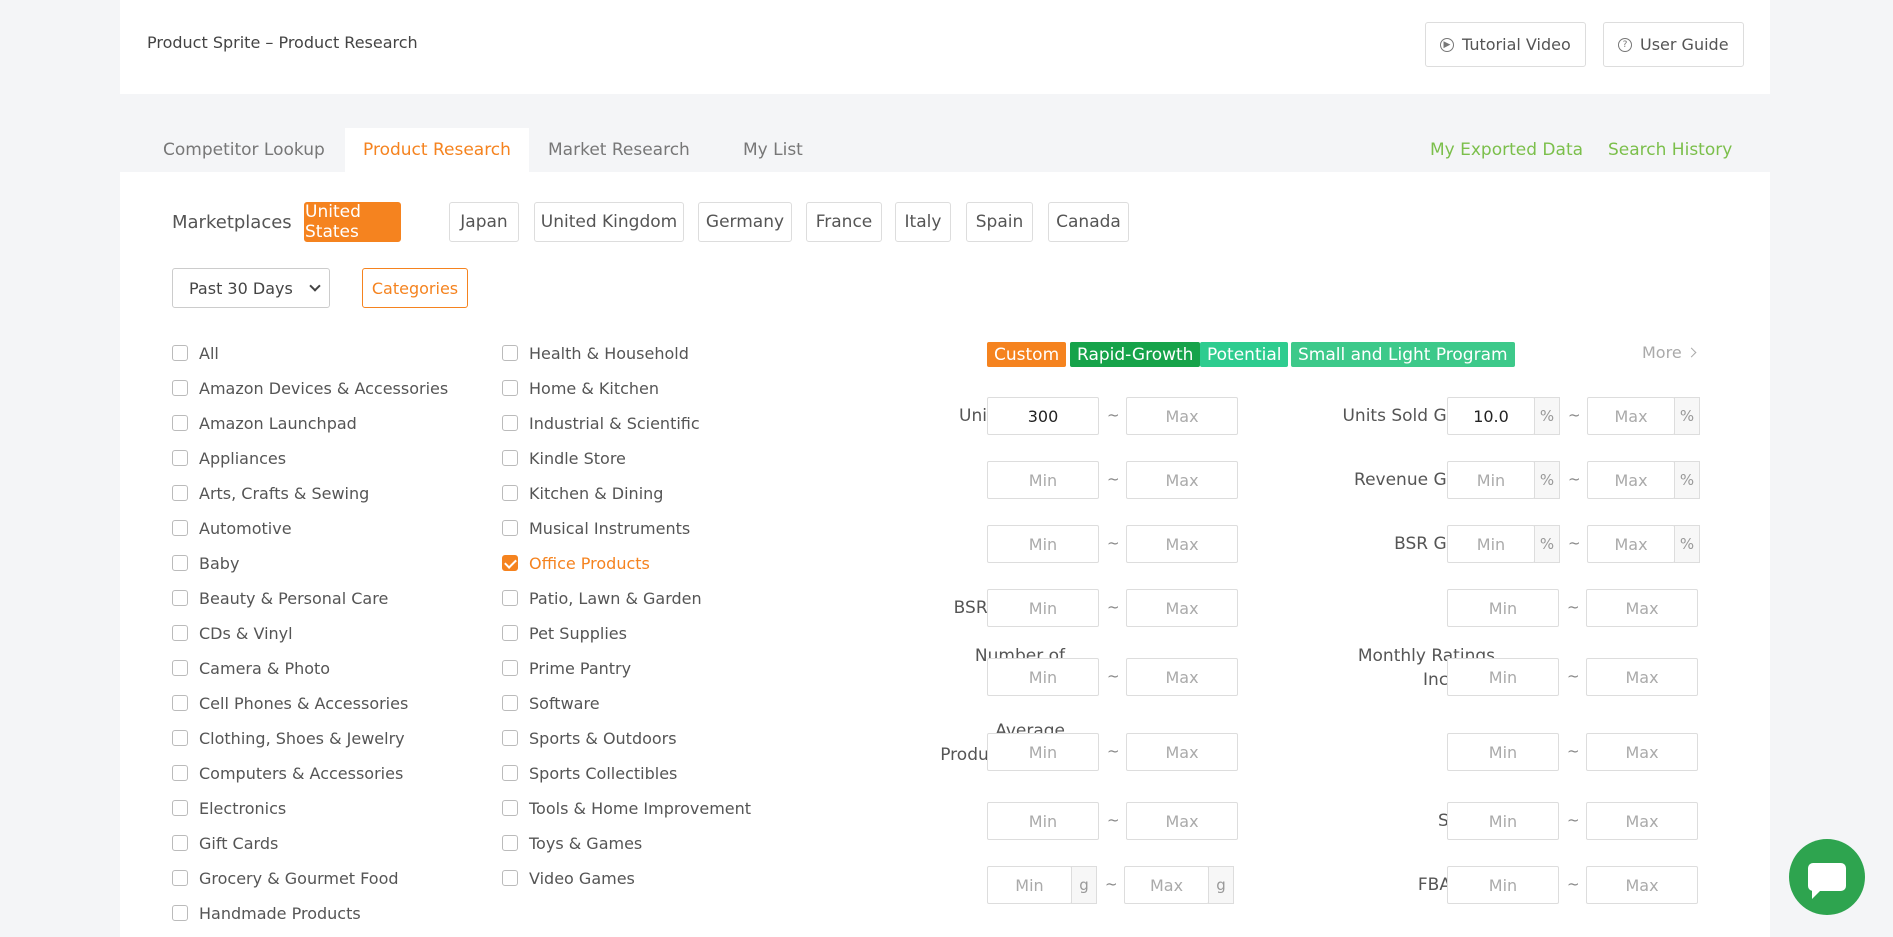 The image size is (1893, 937). I want to click on category-checkbox: Pet Supplies, so click(564, 633).